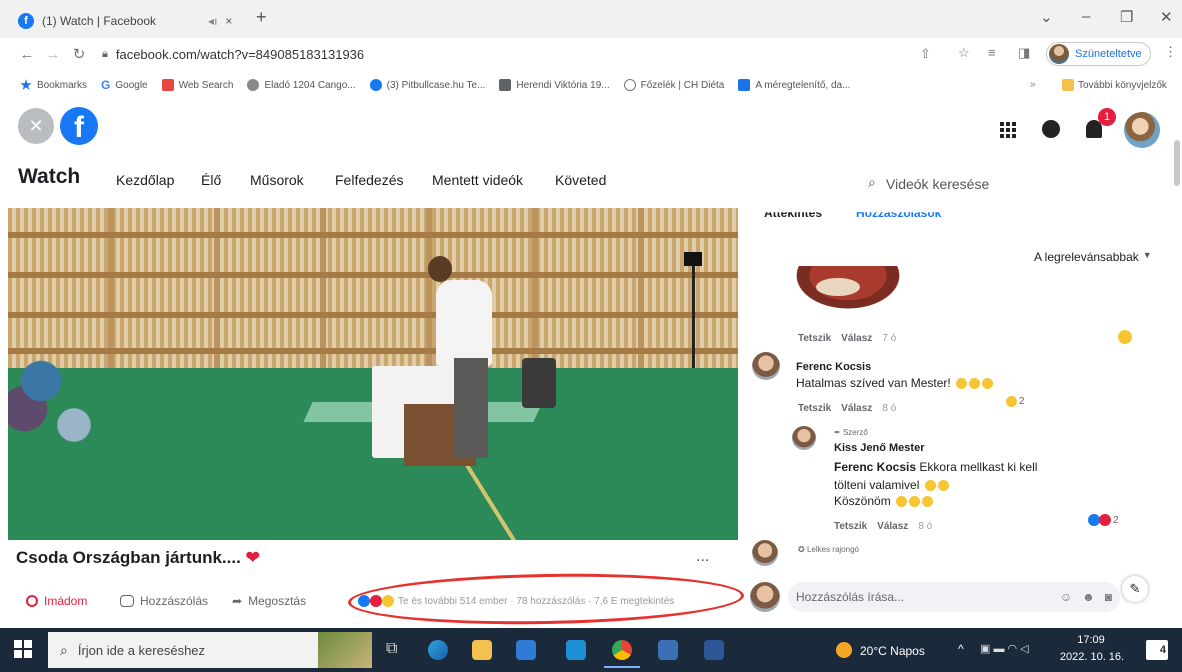  Describe the element at coordinates (580, 180) in the screenshot. I see `nav-item: Követed` at that location.